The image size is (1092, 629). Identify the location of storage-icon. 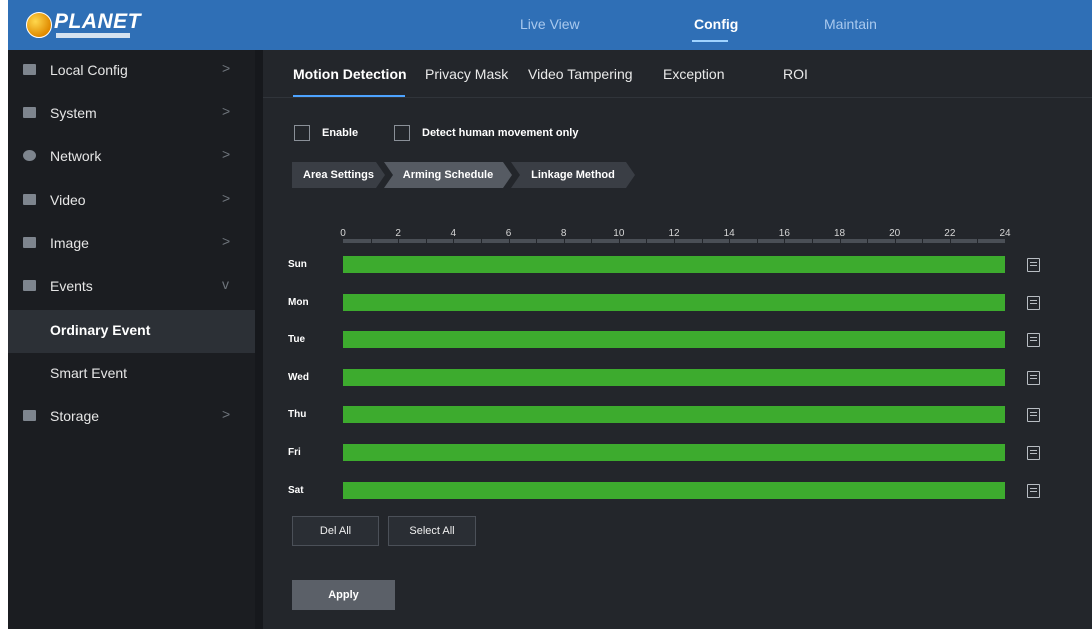
(29, 415).